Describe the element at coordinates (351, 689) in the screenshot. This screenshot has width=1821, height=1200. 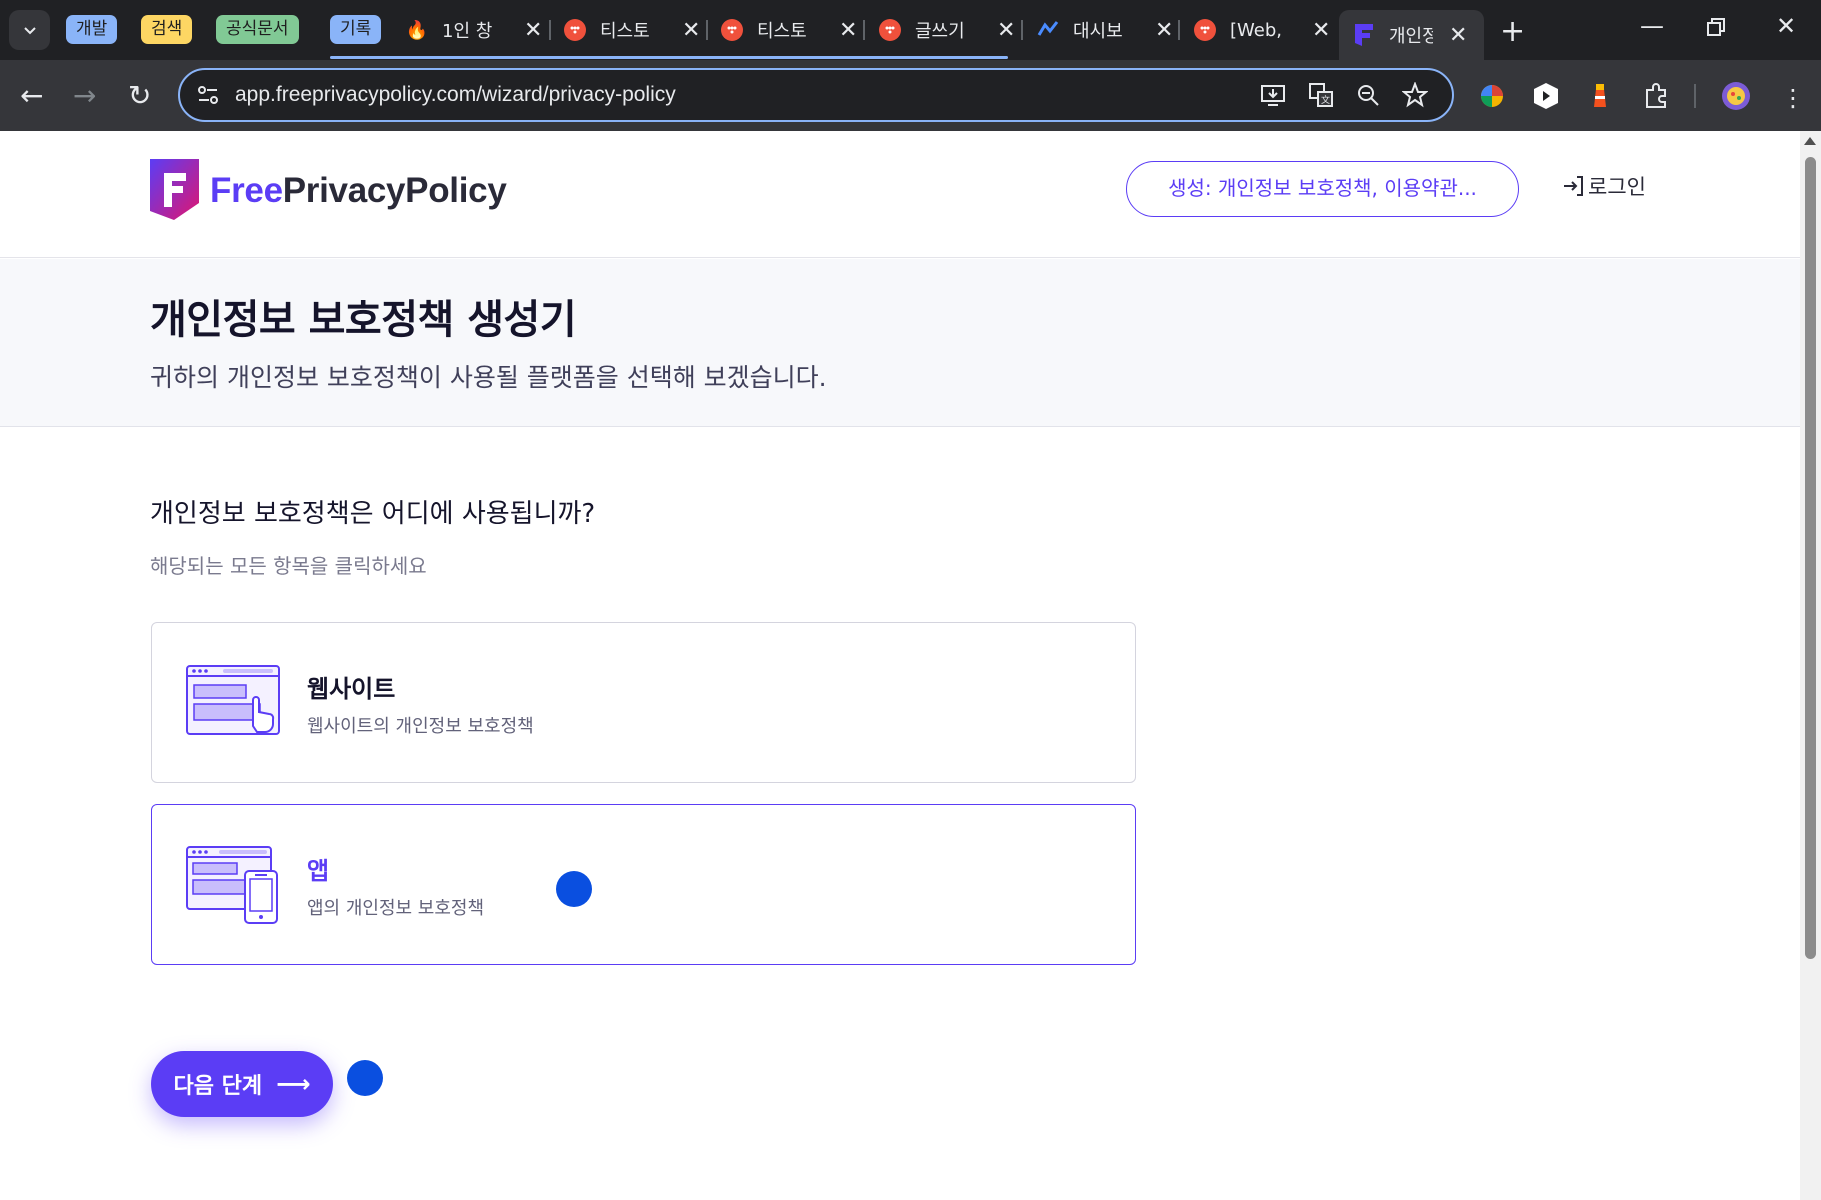
I see `option-website-title: 웹사이트` at that location.